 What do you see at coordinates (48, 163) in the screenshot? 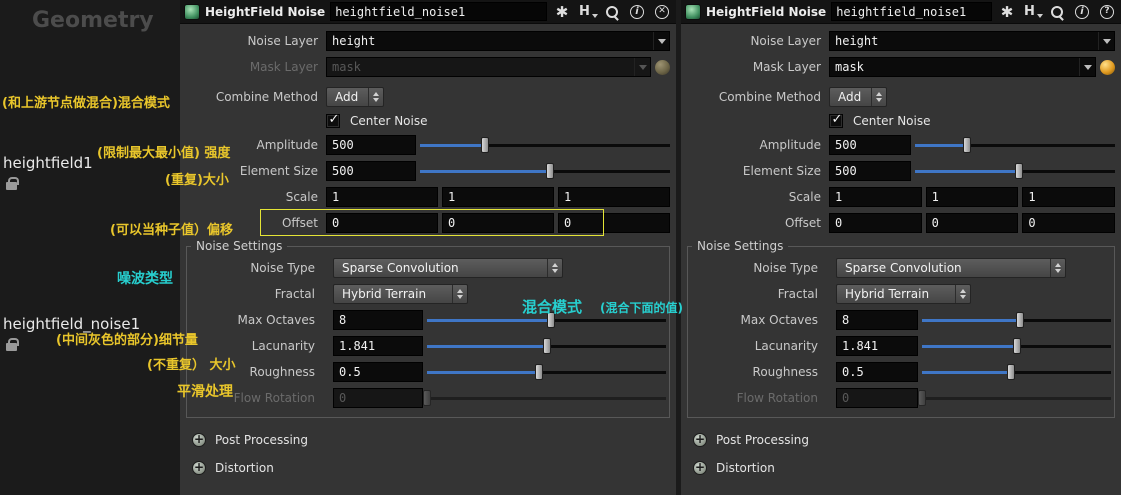
I see `node-heightfield1-label: heightfield1` at bounding box center [48, 163].